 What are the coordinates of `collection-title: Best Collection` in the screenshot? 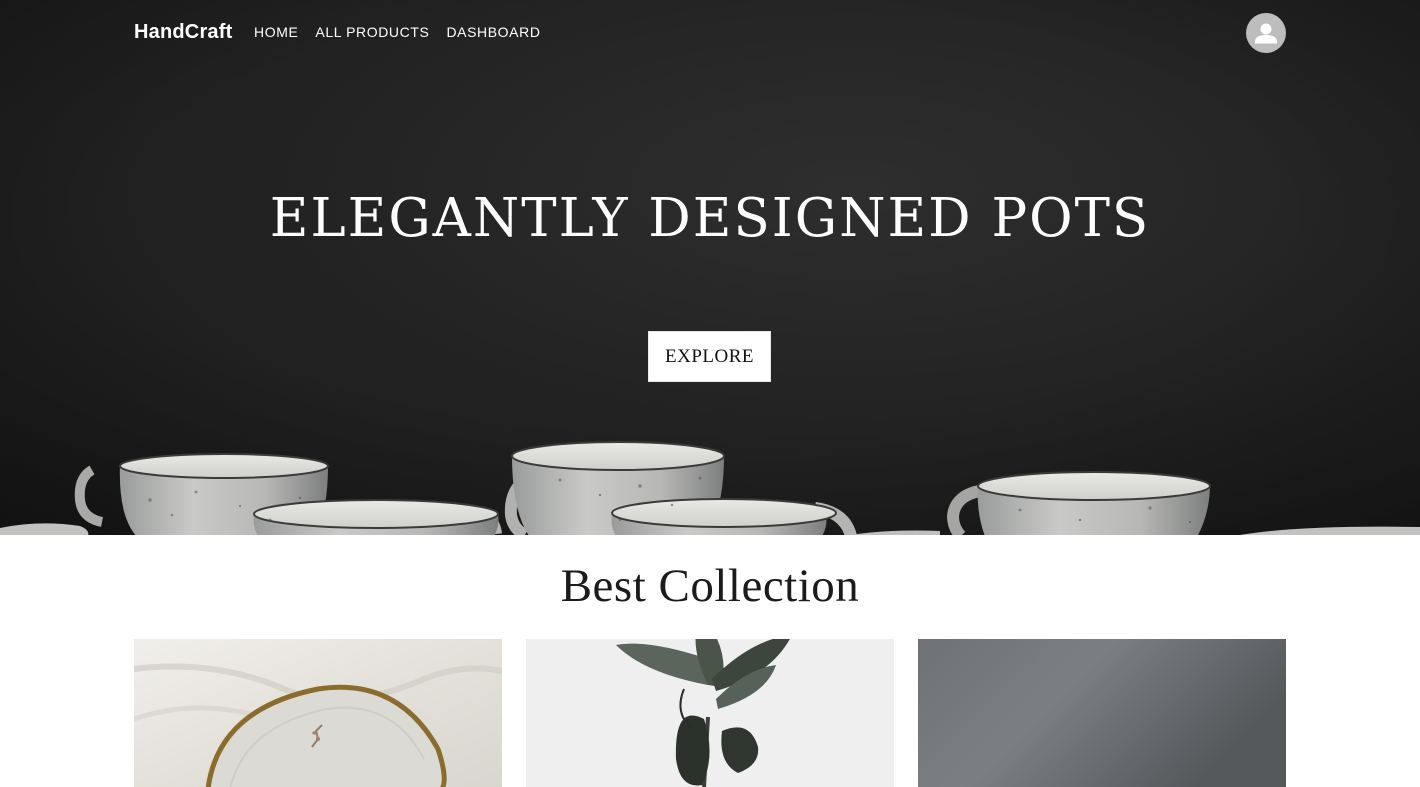 It's located at (710, 586).